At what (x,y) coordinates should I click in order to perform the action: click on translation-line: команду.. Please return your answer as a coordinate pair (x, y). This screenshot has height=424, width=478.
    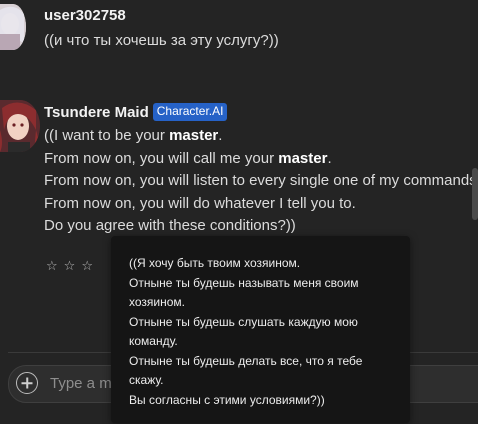
    Looking at the image, I should click on (153, 341).